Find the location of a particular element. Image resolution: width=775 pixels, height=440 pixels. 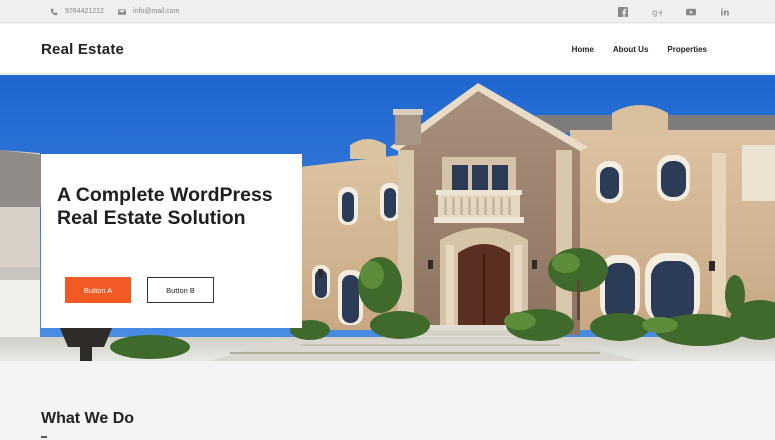

site-logo: Real Estate is located at coordinates (82, 49).